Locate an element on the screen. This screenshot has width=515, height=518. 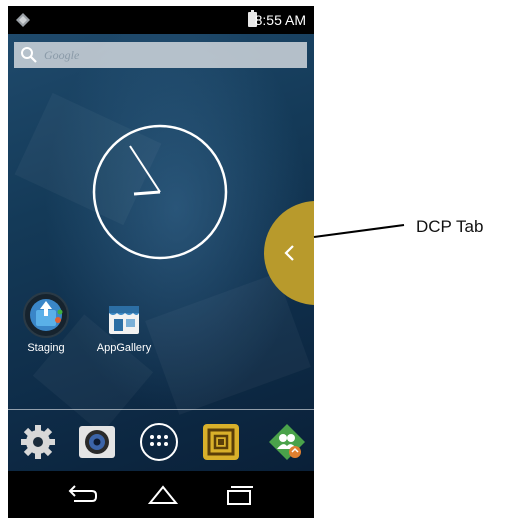
staging-icon is located at coordinates (46, 315).